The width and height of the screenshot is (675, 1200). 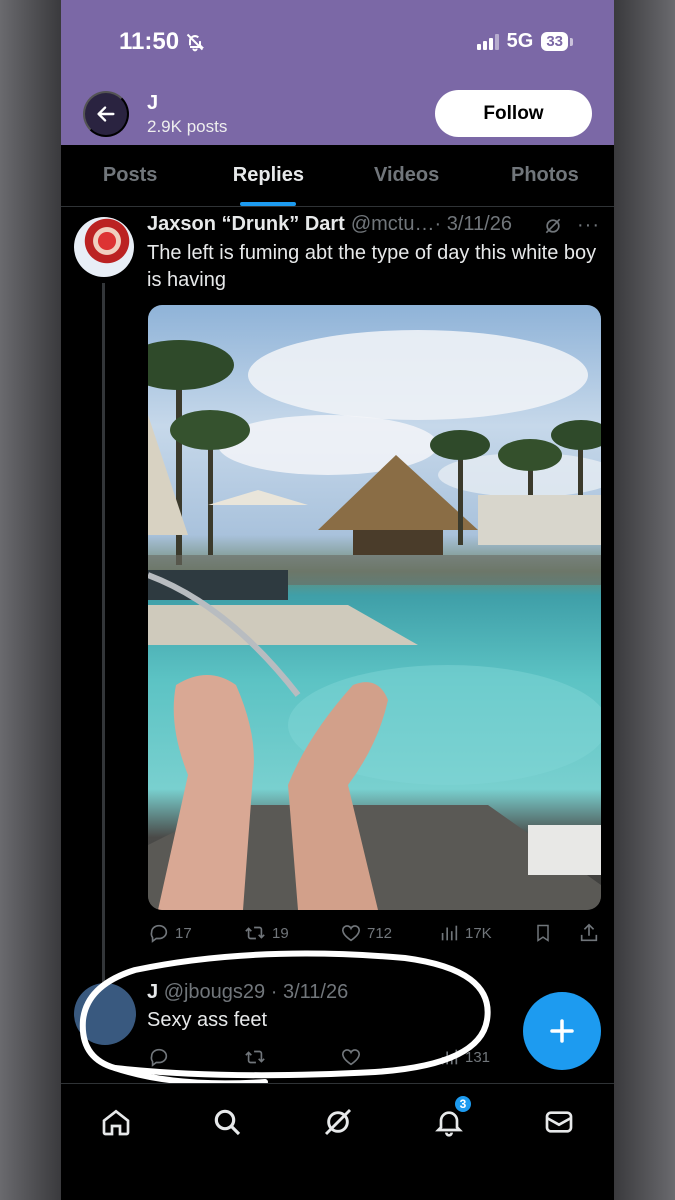 What do you see at coordinates (280, 933) in the screenshot?
I see `repost-count: 19` at bounding box center [280, 933].